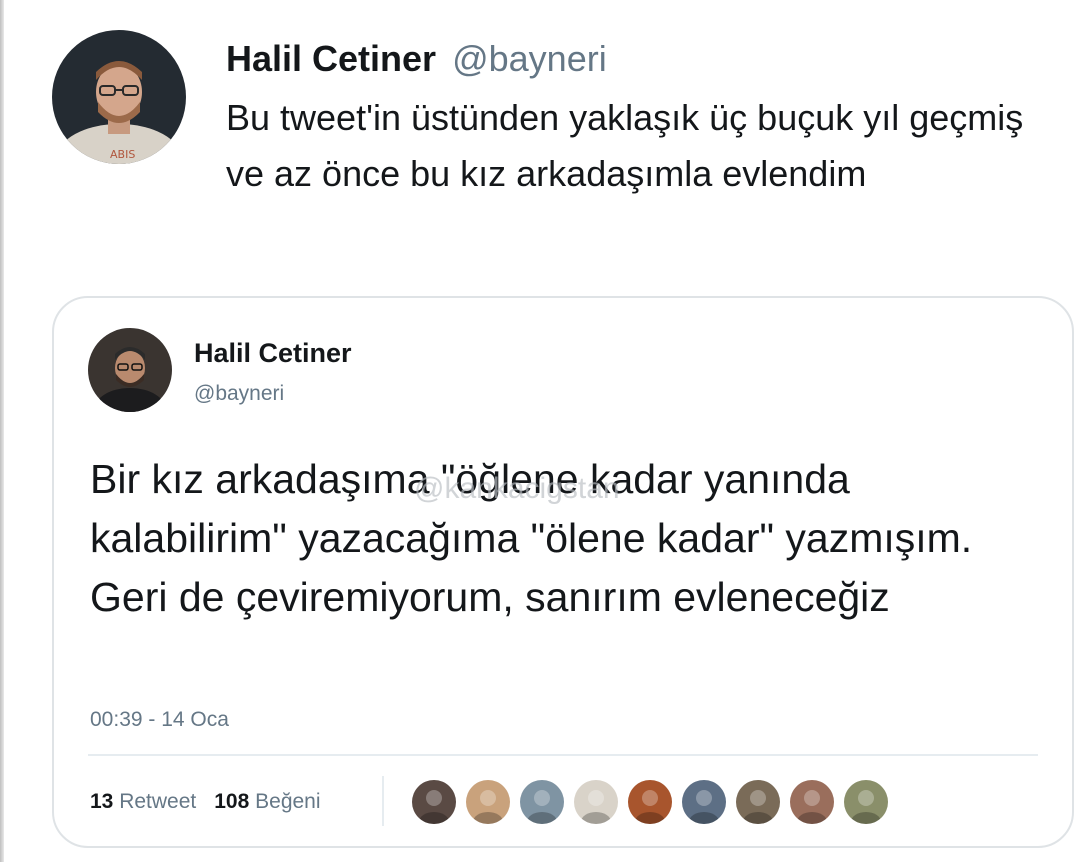 The image size is (1080, 862). Describe the element at coordinates (488, 802) in the screenshot. I see `avatar-cartoon-face-icon` at that location.